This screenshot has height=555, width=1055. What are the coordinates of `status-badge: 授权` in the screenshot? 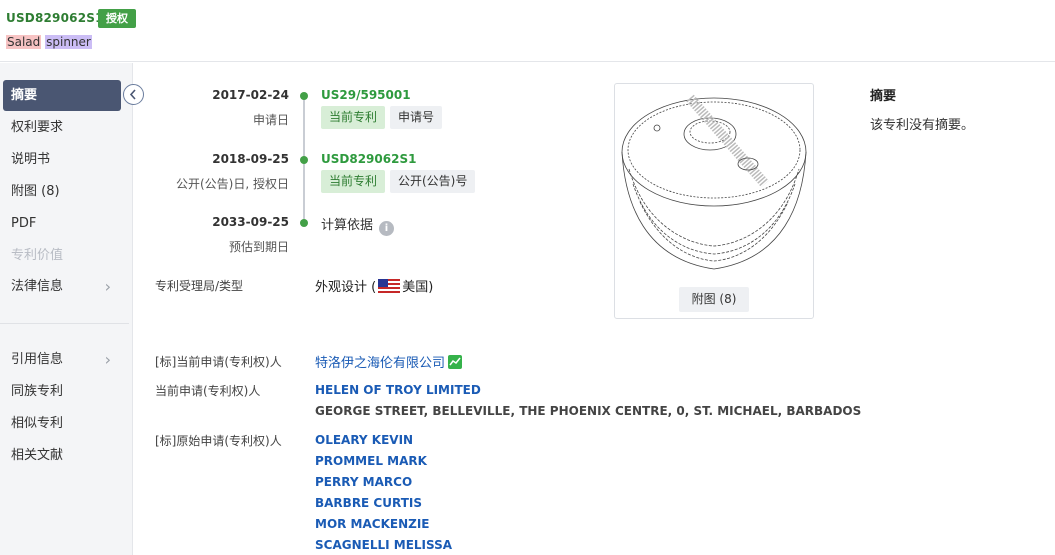 It's located at (117, 18).